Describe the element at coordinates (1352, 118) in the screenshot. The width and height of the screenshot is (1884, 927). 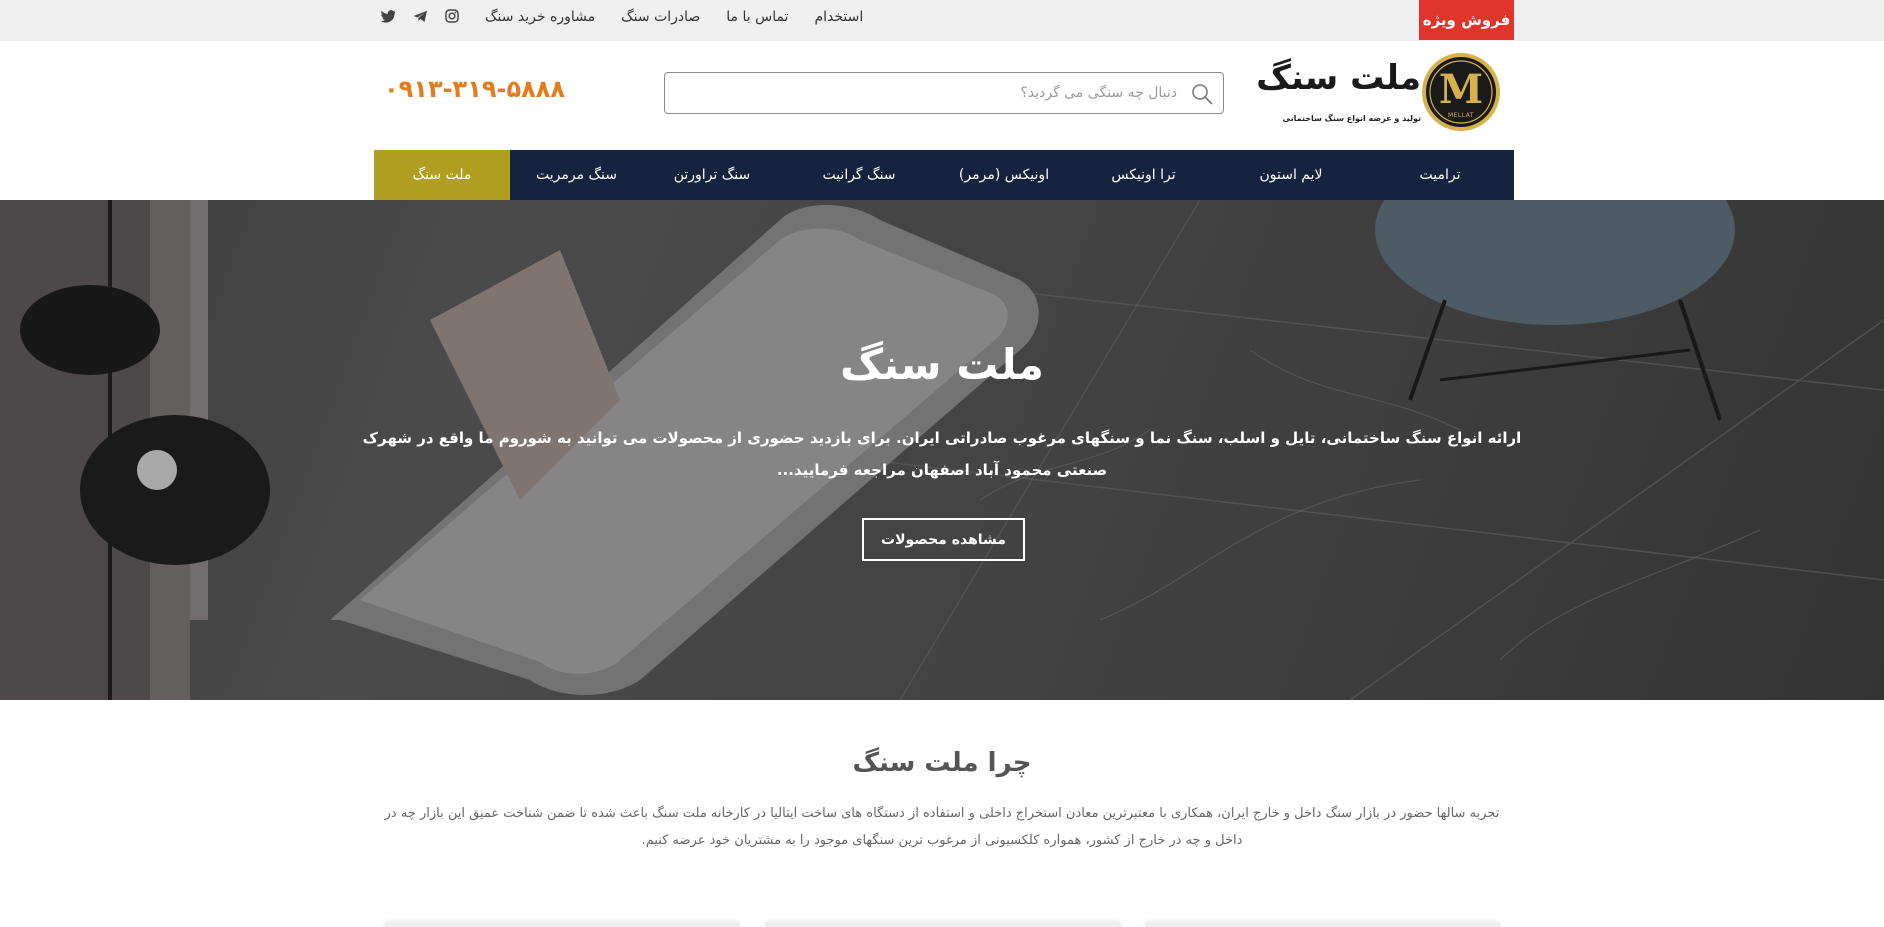
I see `logo-subtitle: تولید و عرضه انواع سنگ ساختمانی` at that location.